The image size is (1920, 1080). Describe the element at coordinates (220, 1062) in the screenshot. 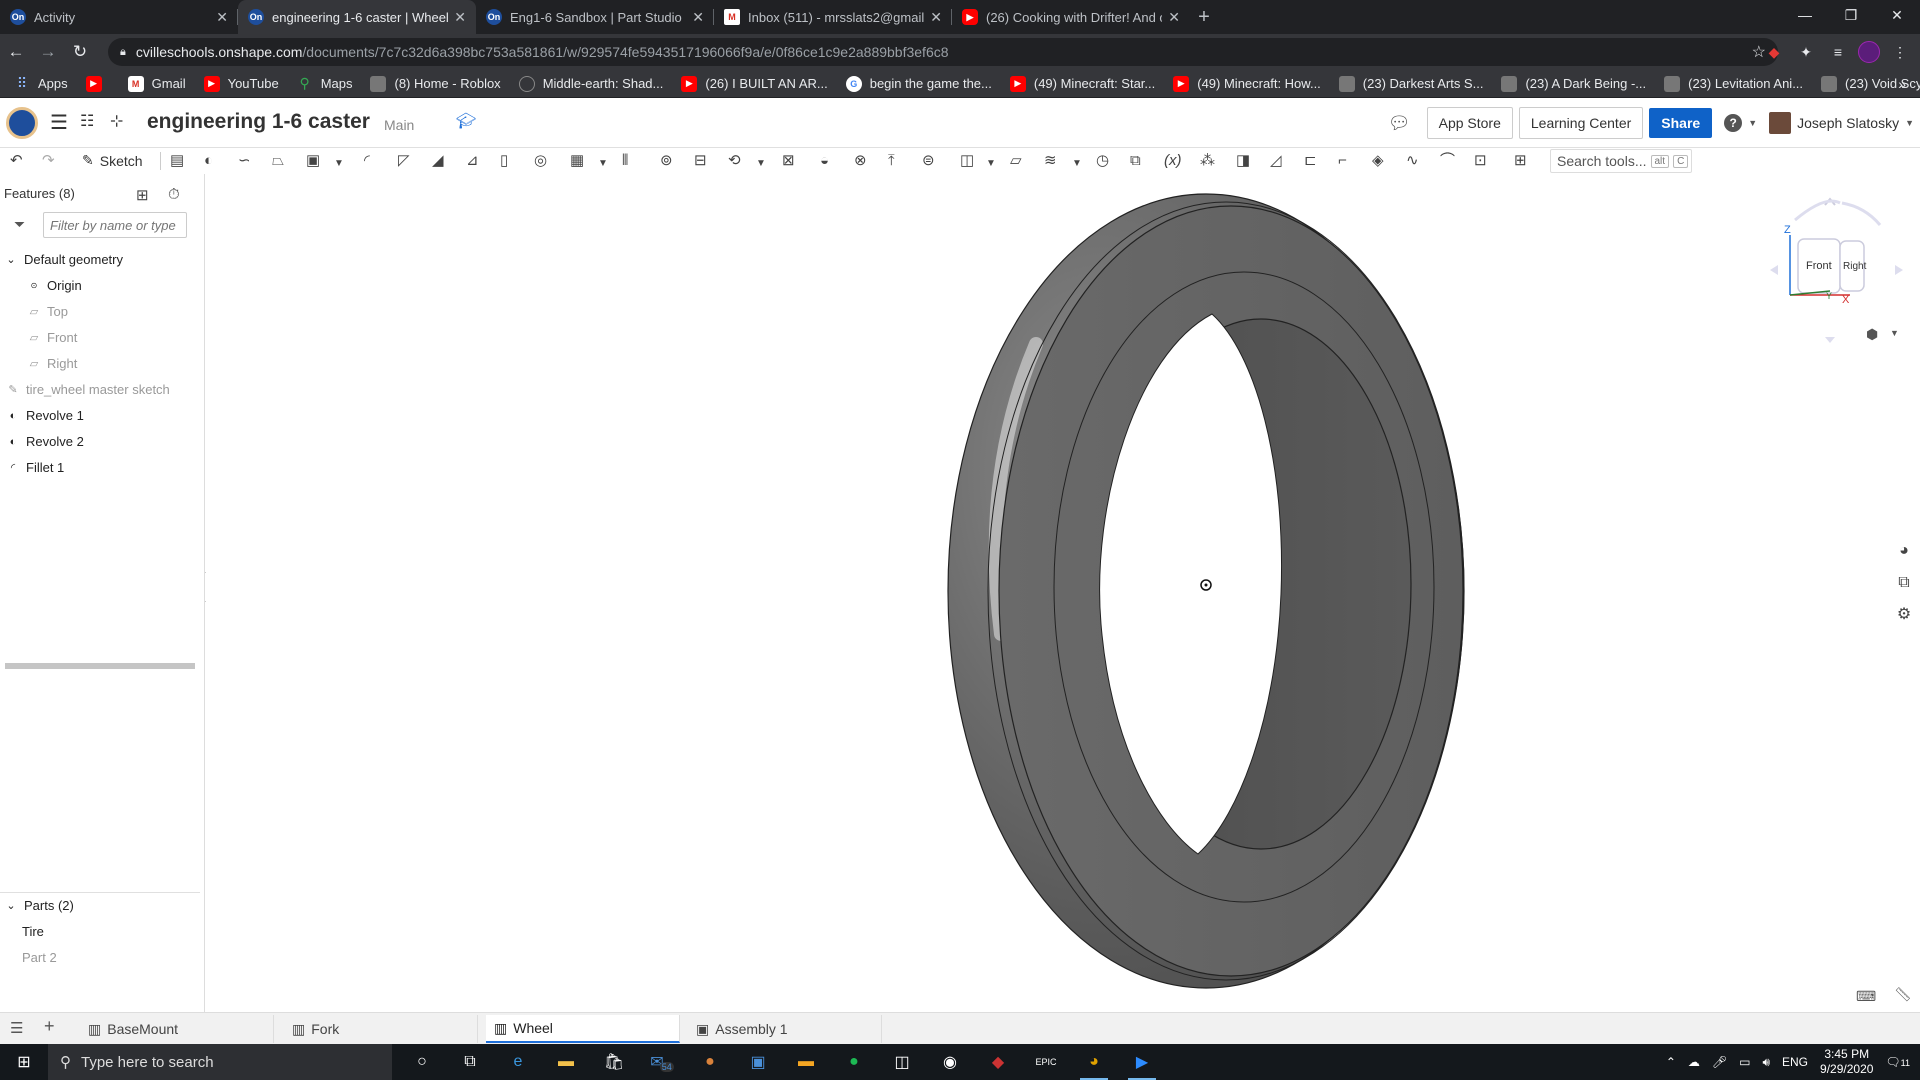

I see `taskbar-search-box: ⚲ Type here to search` at that location.